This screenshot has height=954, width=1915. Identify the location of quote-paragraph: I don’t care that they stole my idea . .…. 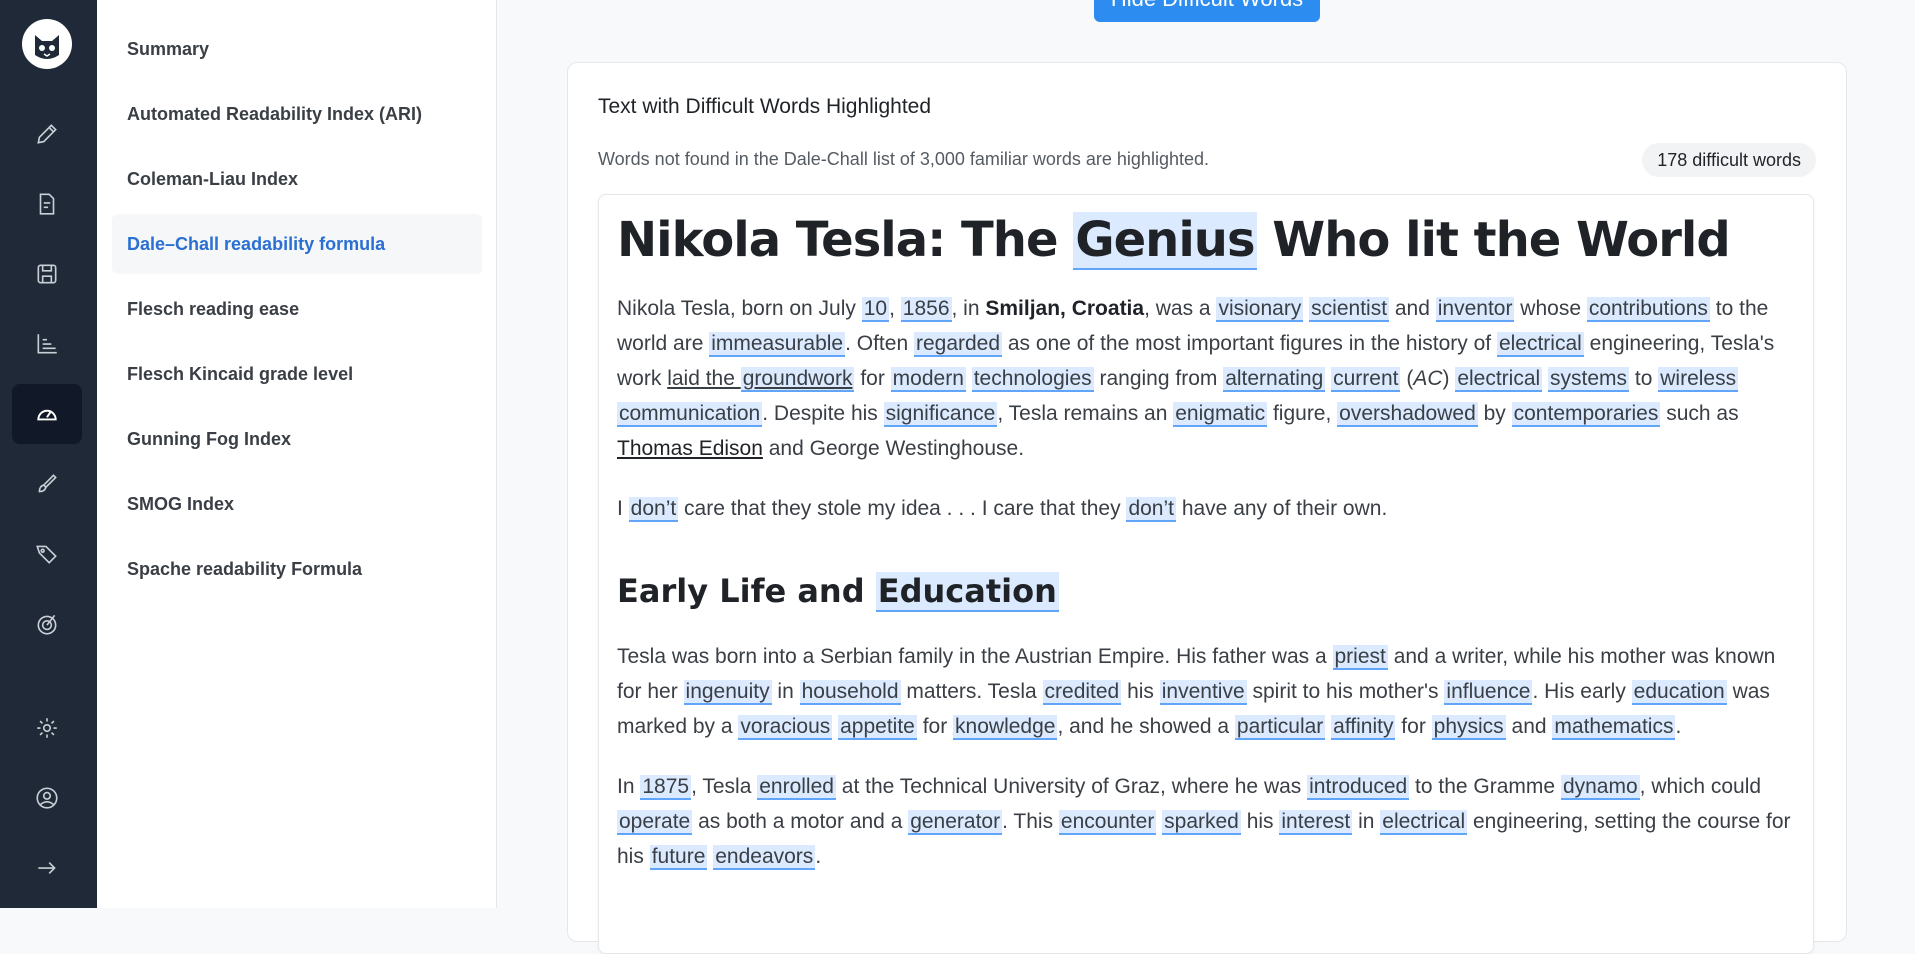
(1002, 509).